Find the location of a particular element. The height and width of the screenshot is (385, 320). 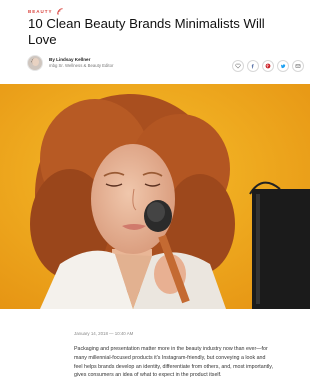

signal-icon is located at coordinates (59, 11).